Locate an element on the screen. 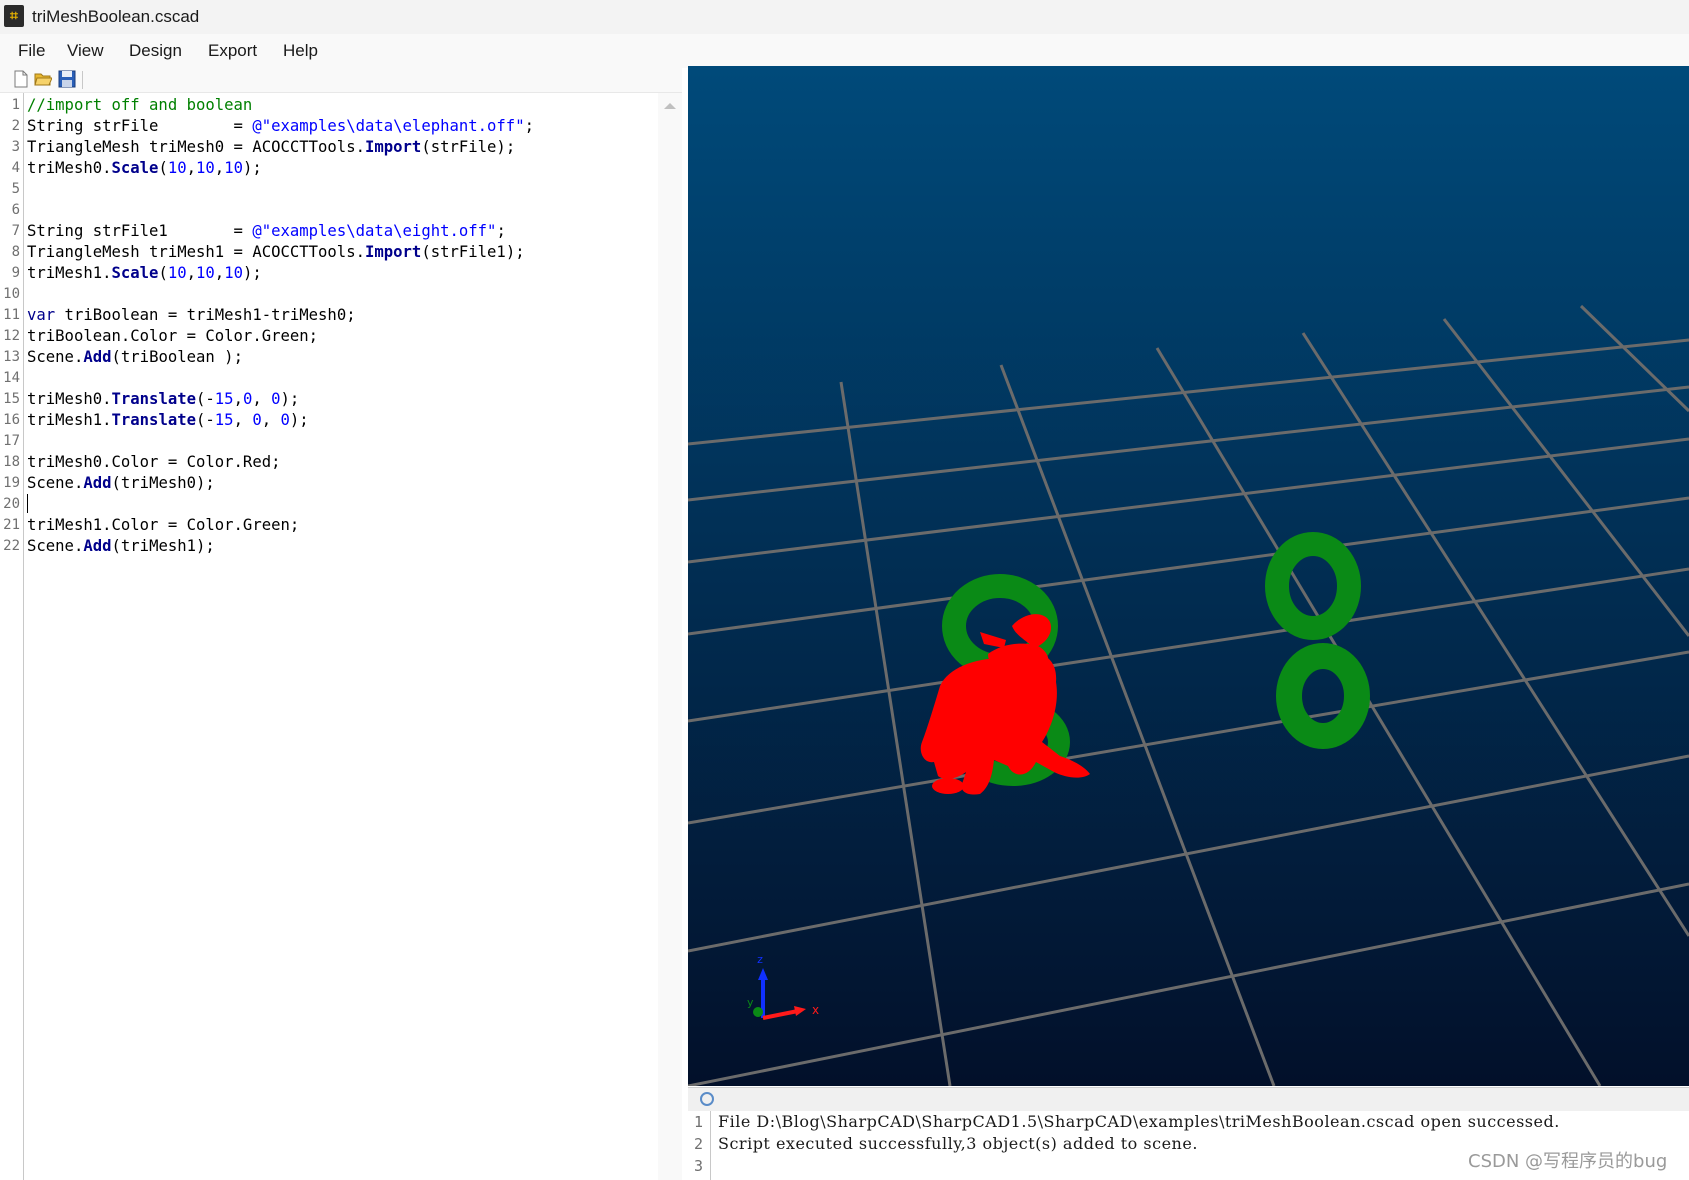  line-number: 8 is located at coordinates (15, 252).